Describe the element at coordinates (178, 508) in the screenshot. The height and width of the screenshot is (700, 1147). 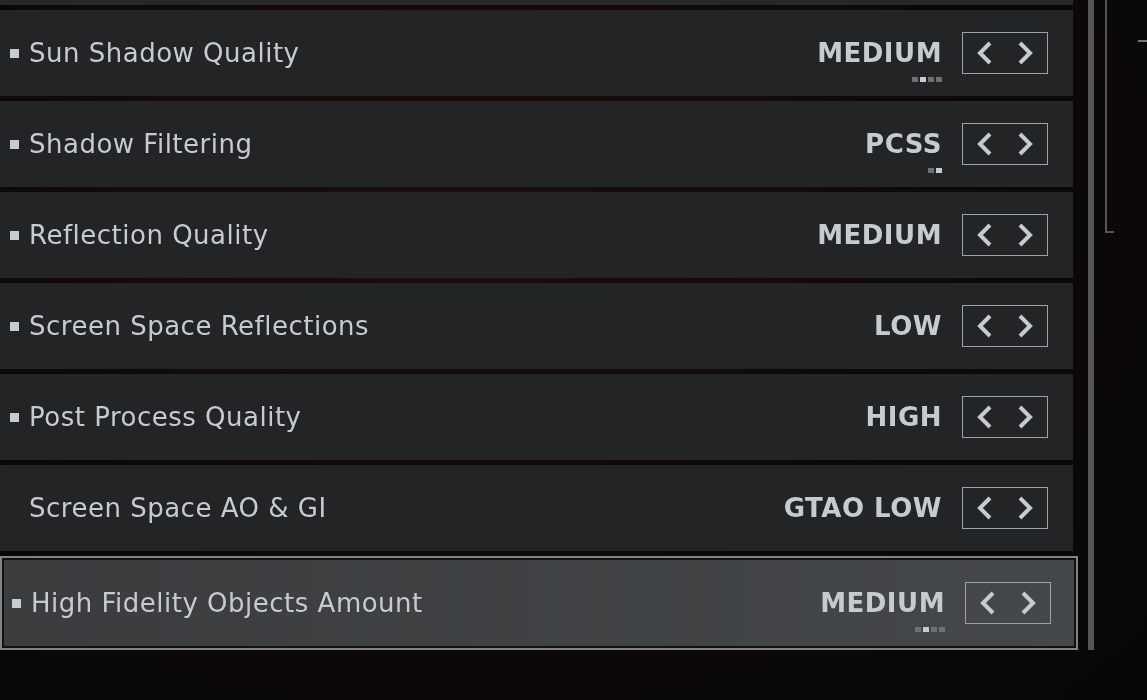
I see `setting-label: Screen Space AO & GI` at that location.